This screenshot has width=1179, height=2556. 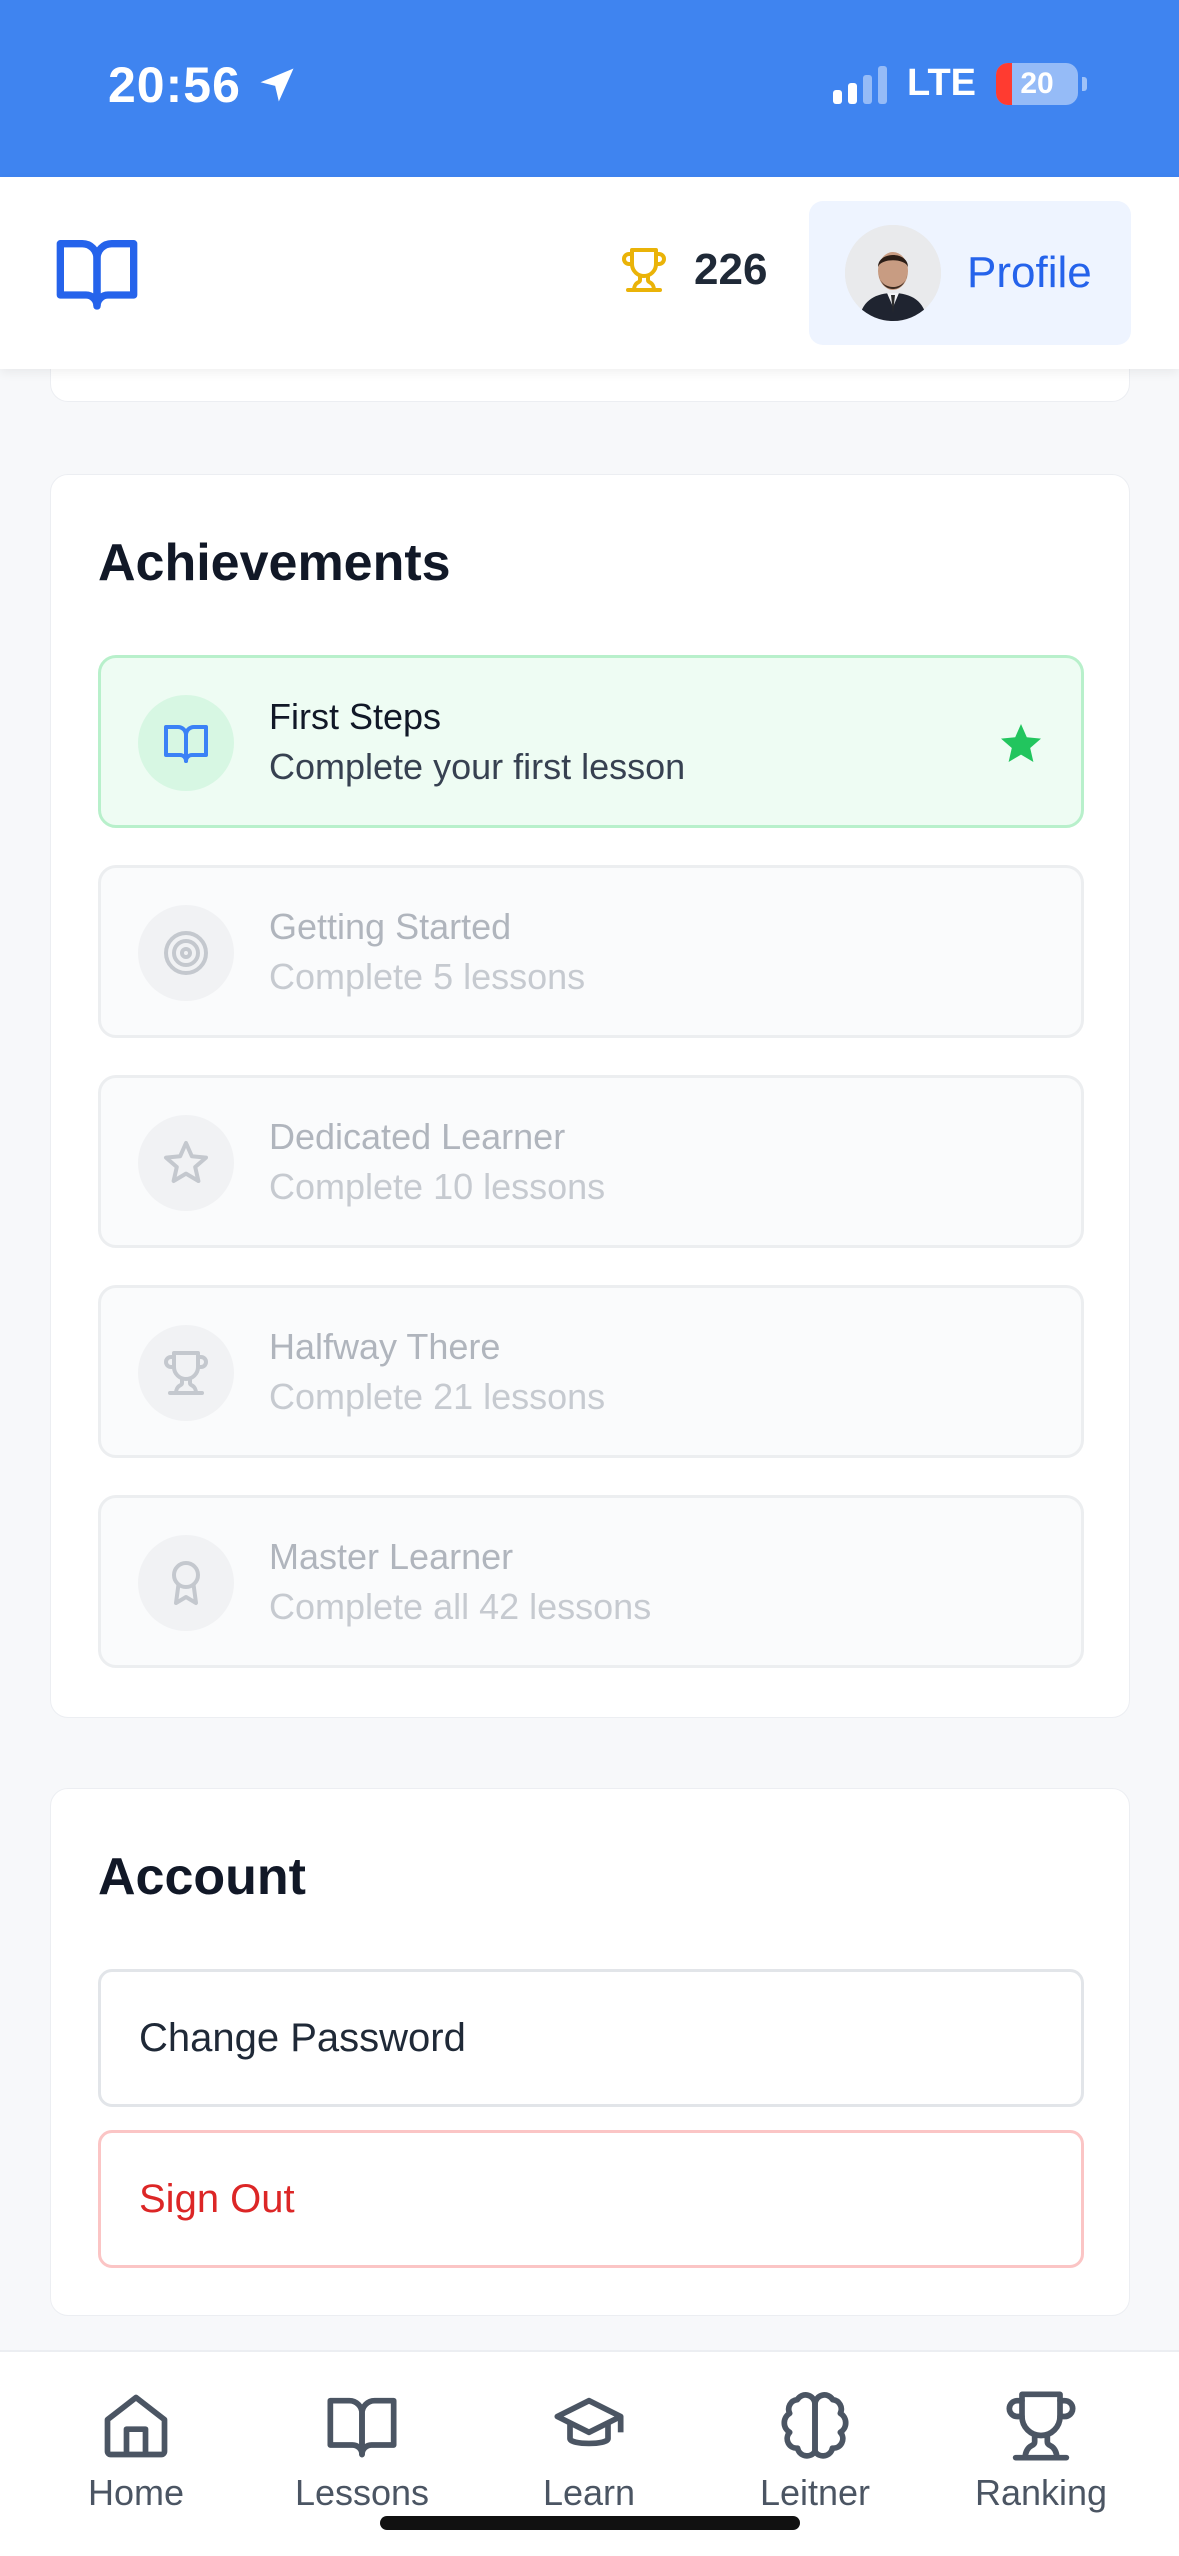 What do you see at coordinates (174, 85) in the screenshot?
I see `status-time: 20:56` at bounding box center [174, 85].